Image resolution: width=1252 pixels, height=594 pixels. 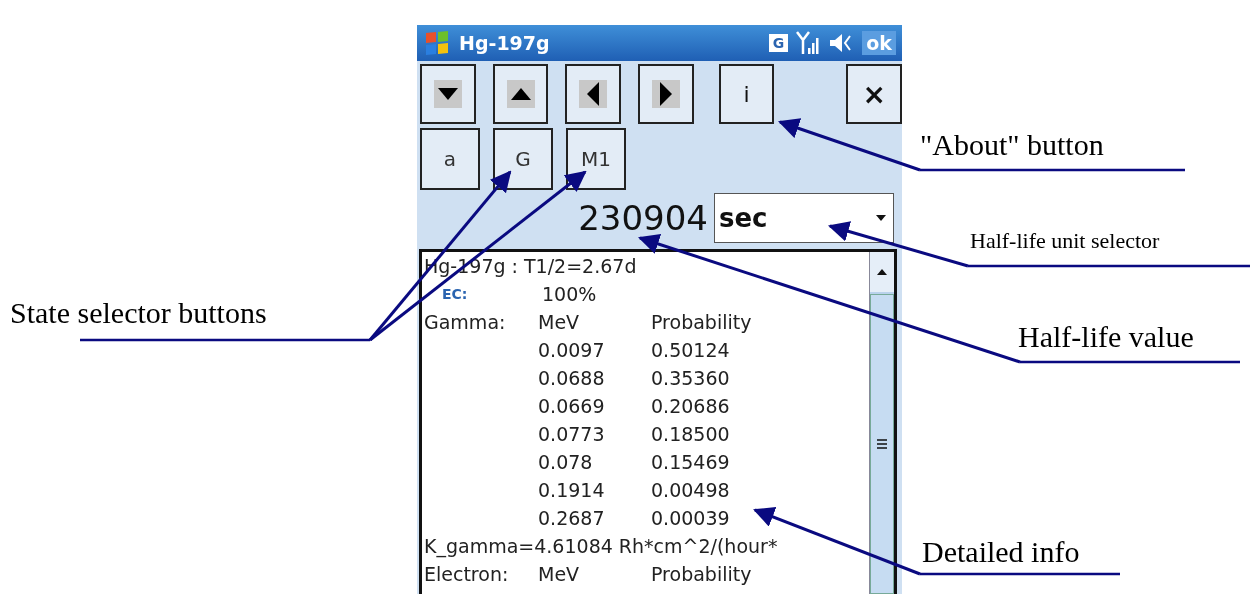 I want to click on annotation-label: State selector buttons, so click(x=138, y=313).